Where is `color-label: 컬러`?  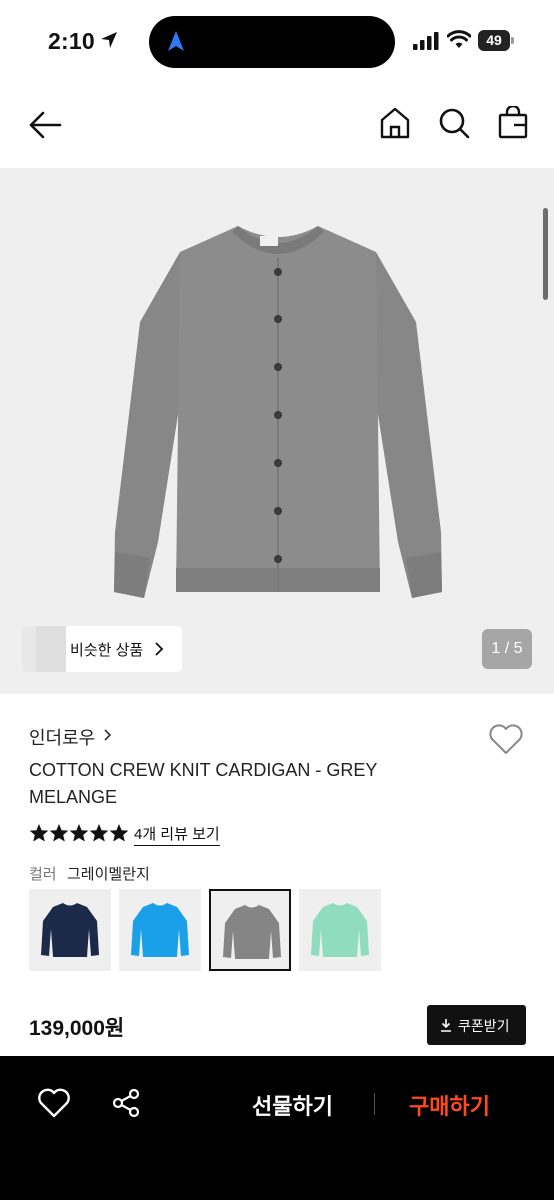 color-label: 컬러 is located at coordinates (43, 874).